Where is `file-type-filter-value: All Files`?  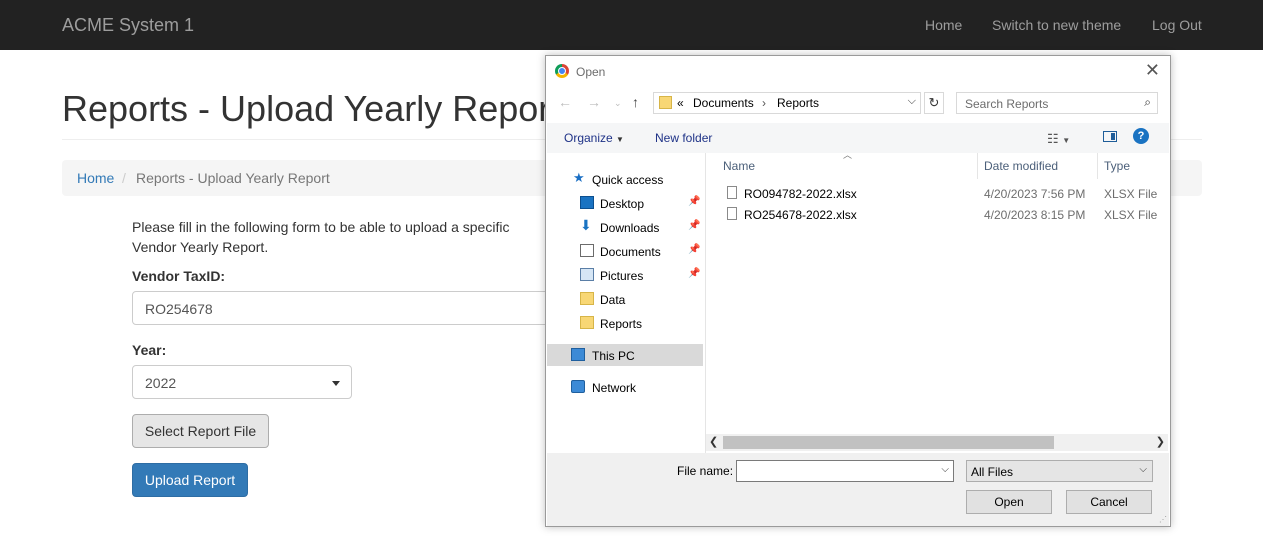
file-type-filter-value: All Files is located at coordinates (992, 472).